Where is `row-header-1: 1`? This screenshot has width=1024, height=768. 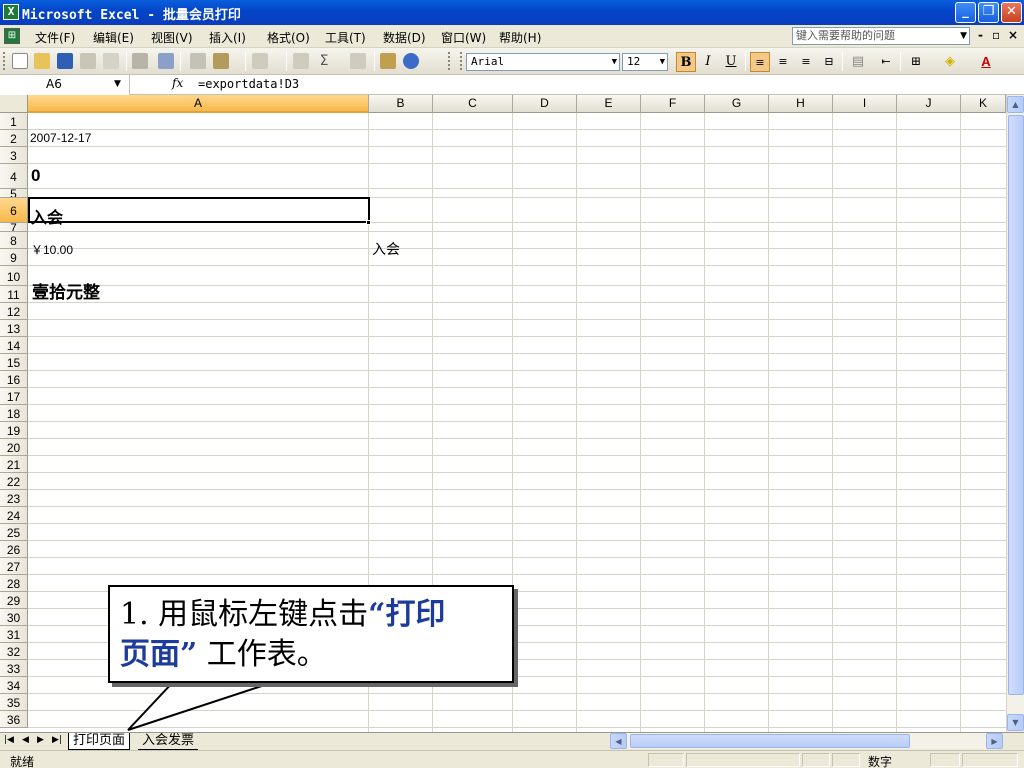
row-header-1: 1 is located at coordinates (14, 121).